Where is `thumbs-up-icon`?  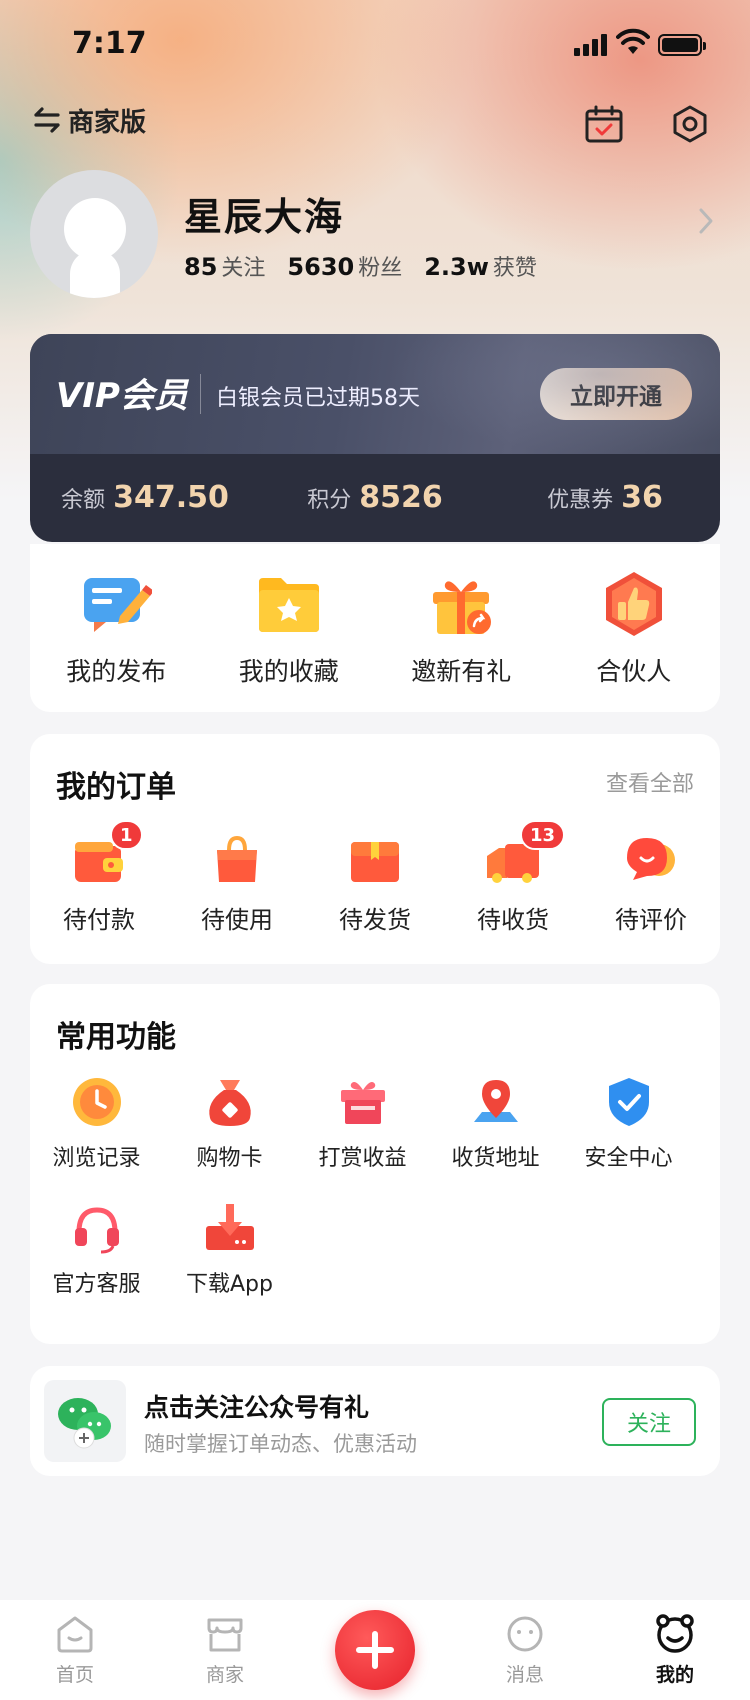 thumbs-up-icon is located at coordinates (633, 604).